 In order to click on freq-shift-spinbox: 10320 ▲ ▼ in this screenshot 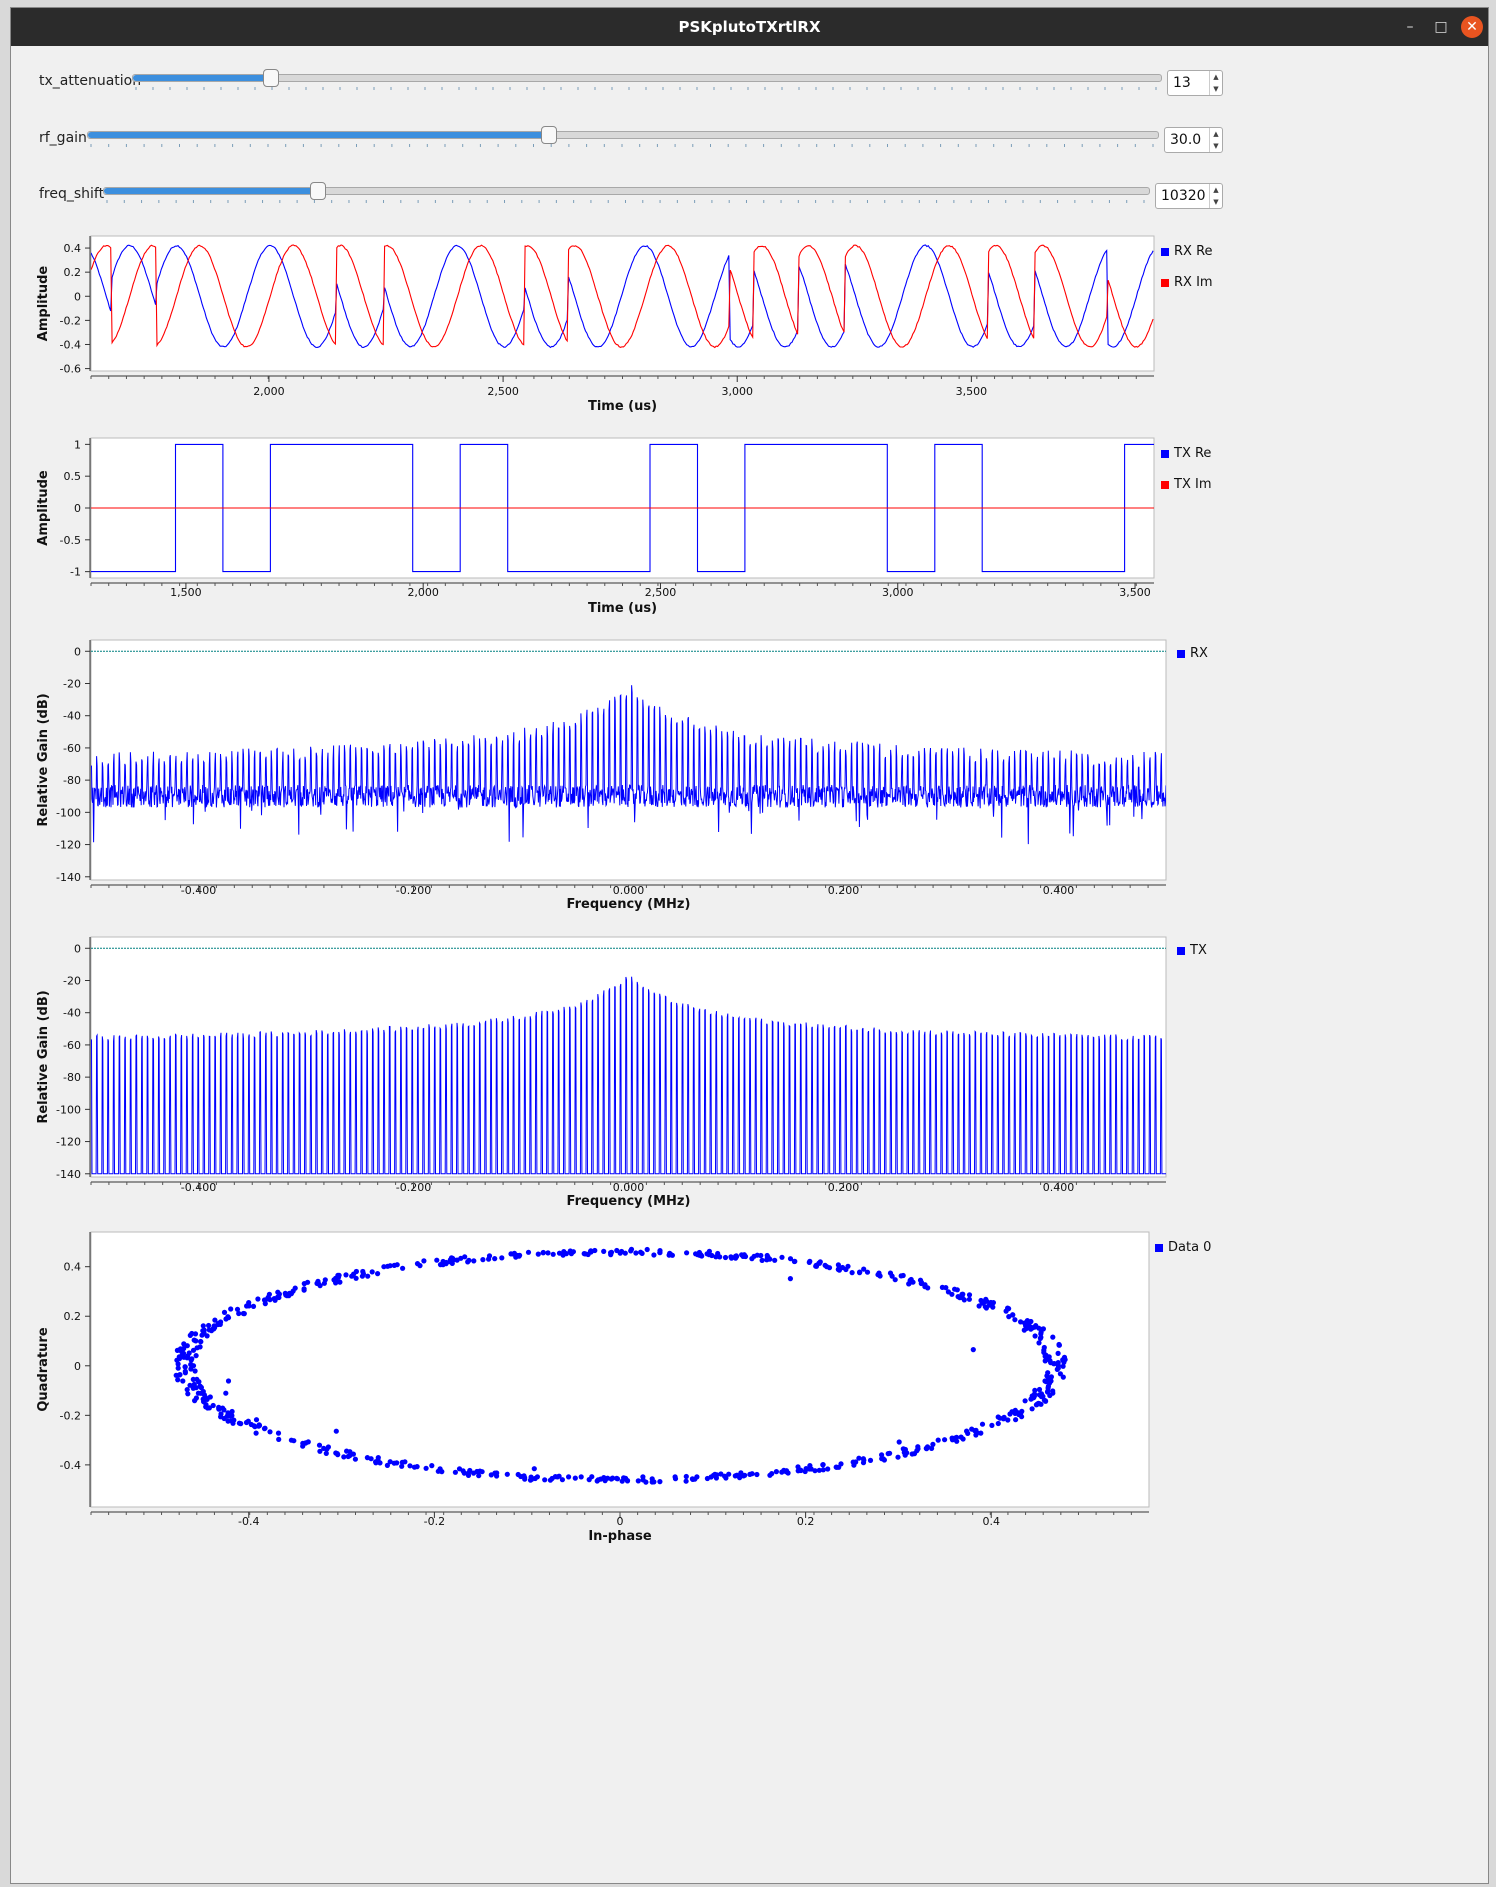, I will do `click(1189, 196)`.